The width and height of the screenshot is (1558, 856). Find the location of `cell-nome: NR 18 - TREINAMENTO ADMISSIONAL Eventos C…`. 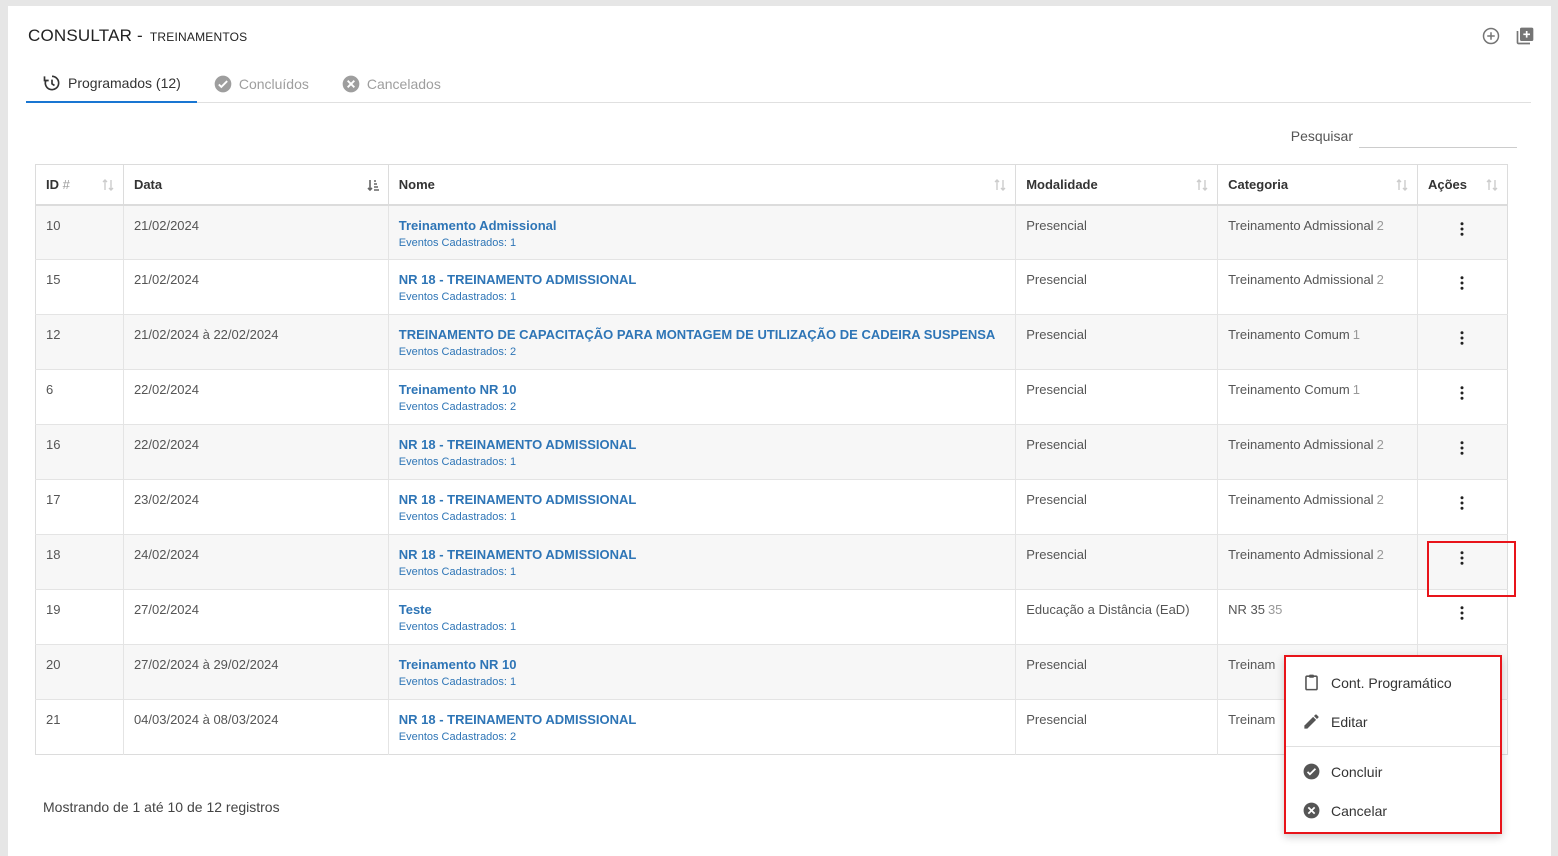

cell-nome: NR 18 - TREINAMENTO ADMISSIONAL Eventos C… is located at coordinates (702, 562).